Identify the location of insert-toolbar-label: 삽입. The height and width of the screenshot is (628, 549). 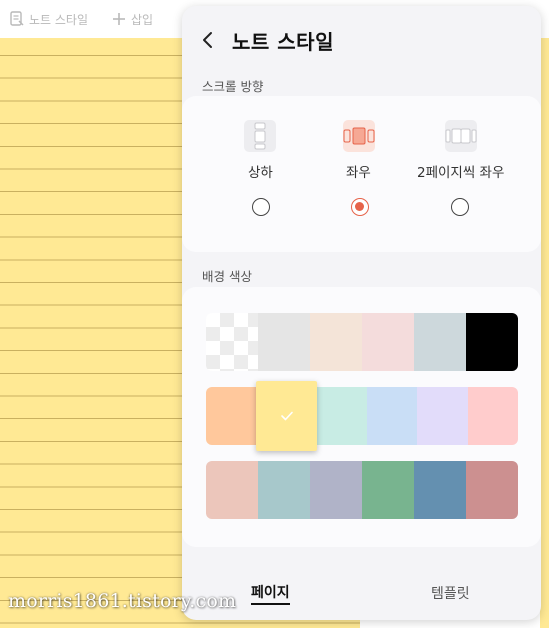
(142, 19).